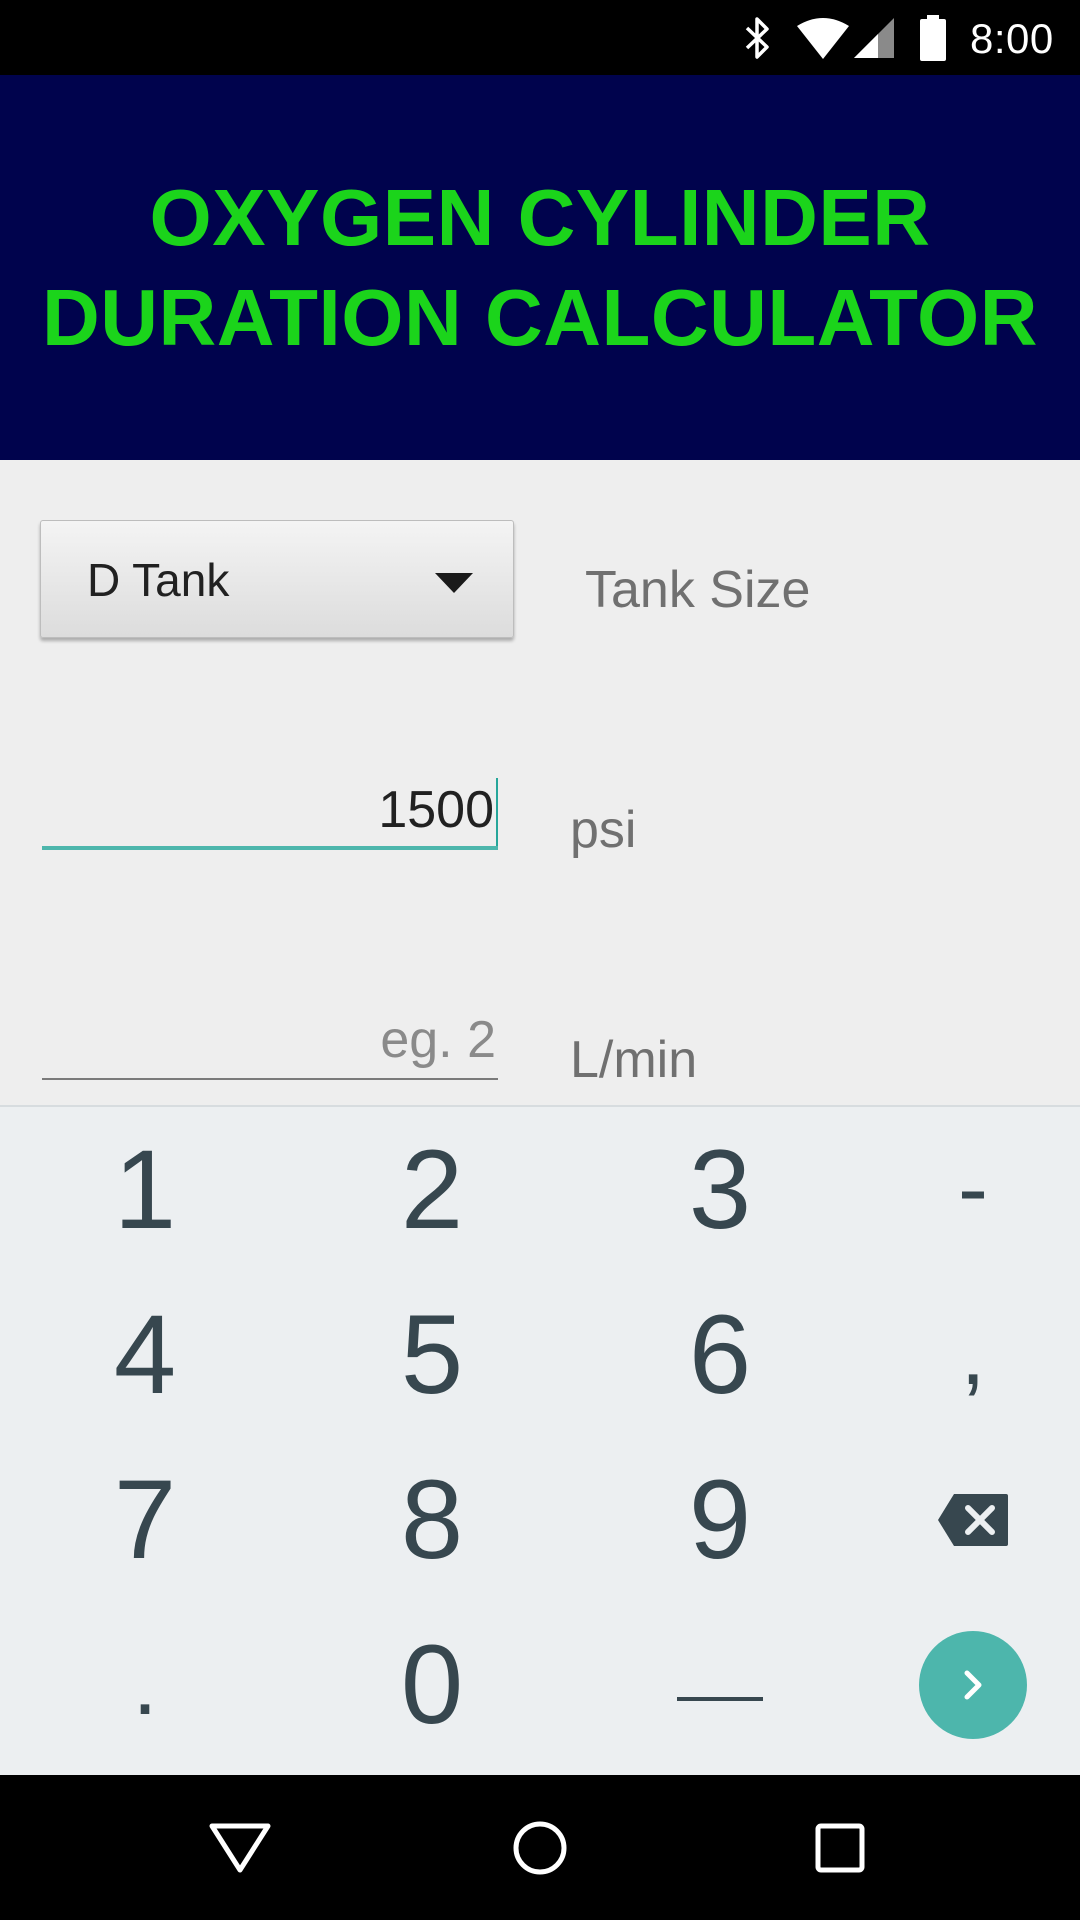 This screenshot has width=1080, height=1920. I want to click on recents-icon, so click(840, 1847).